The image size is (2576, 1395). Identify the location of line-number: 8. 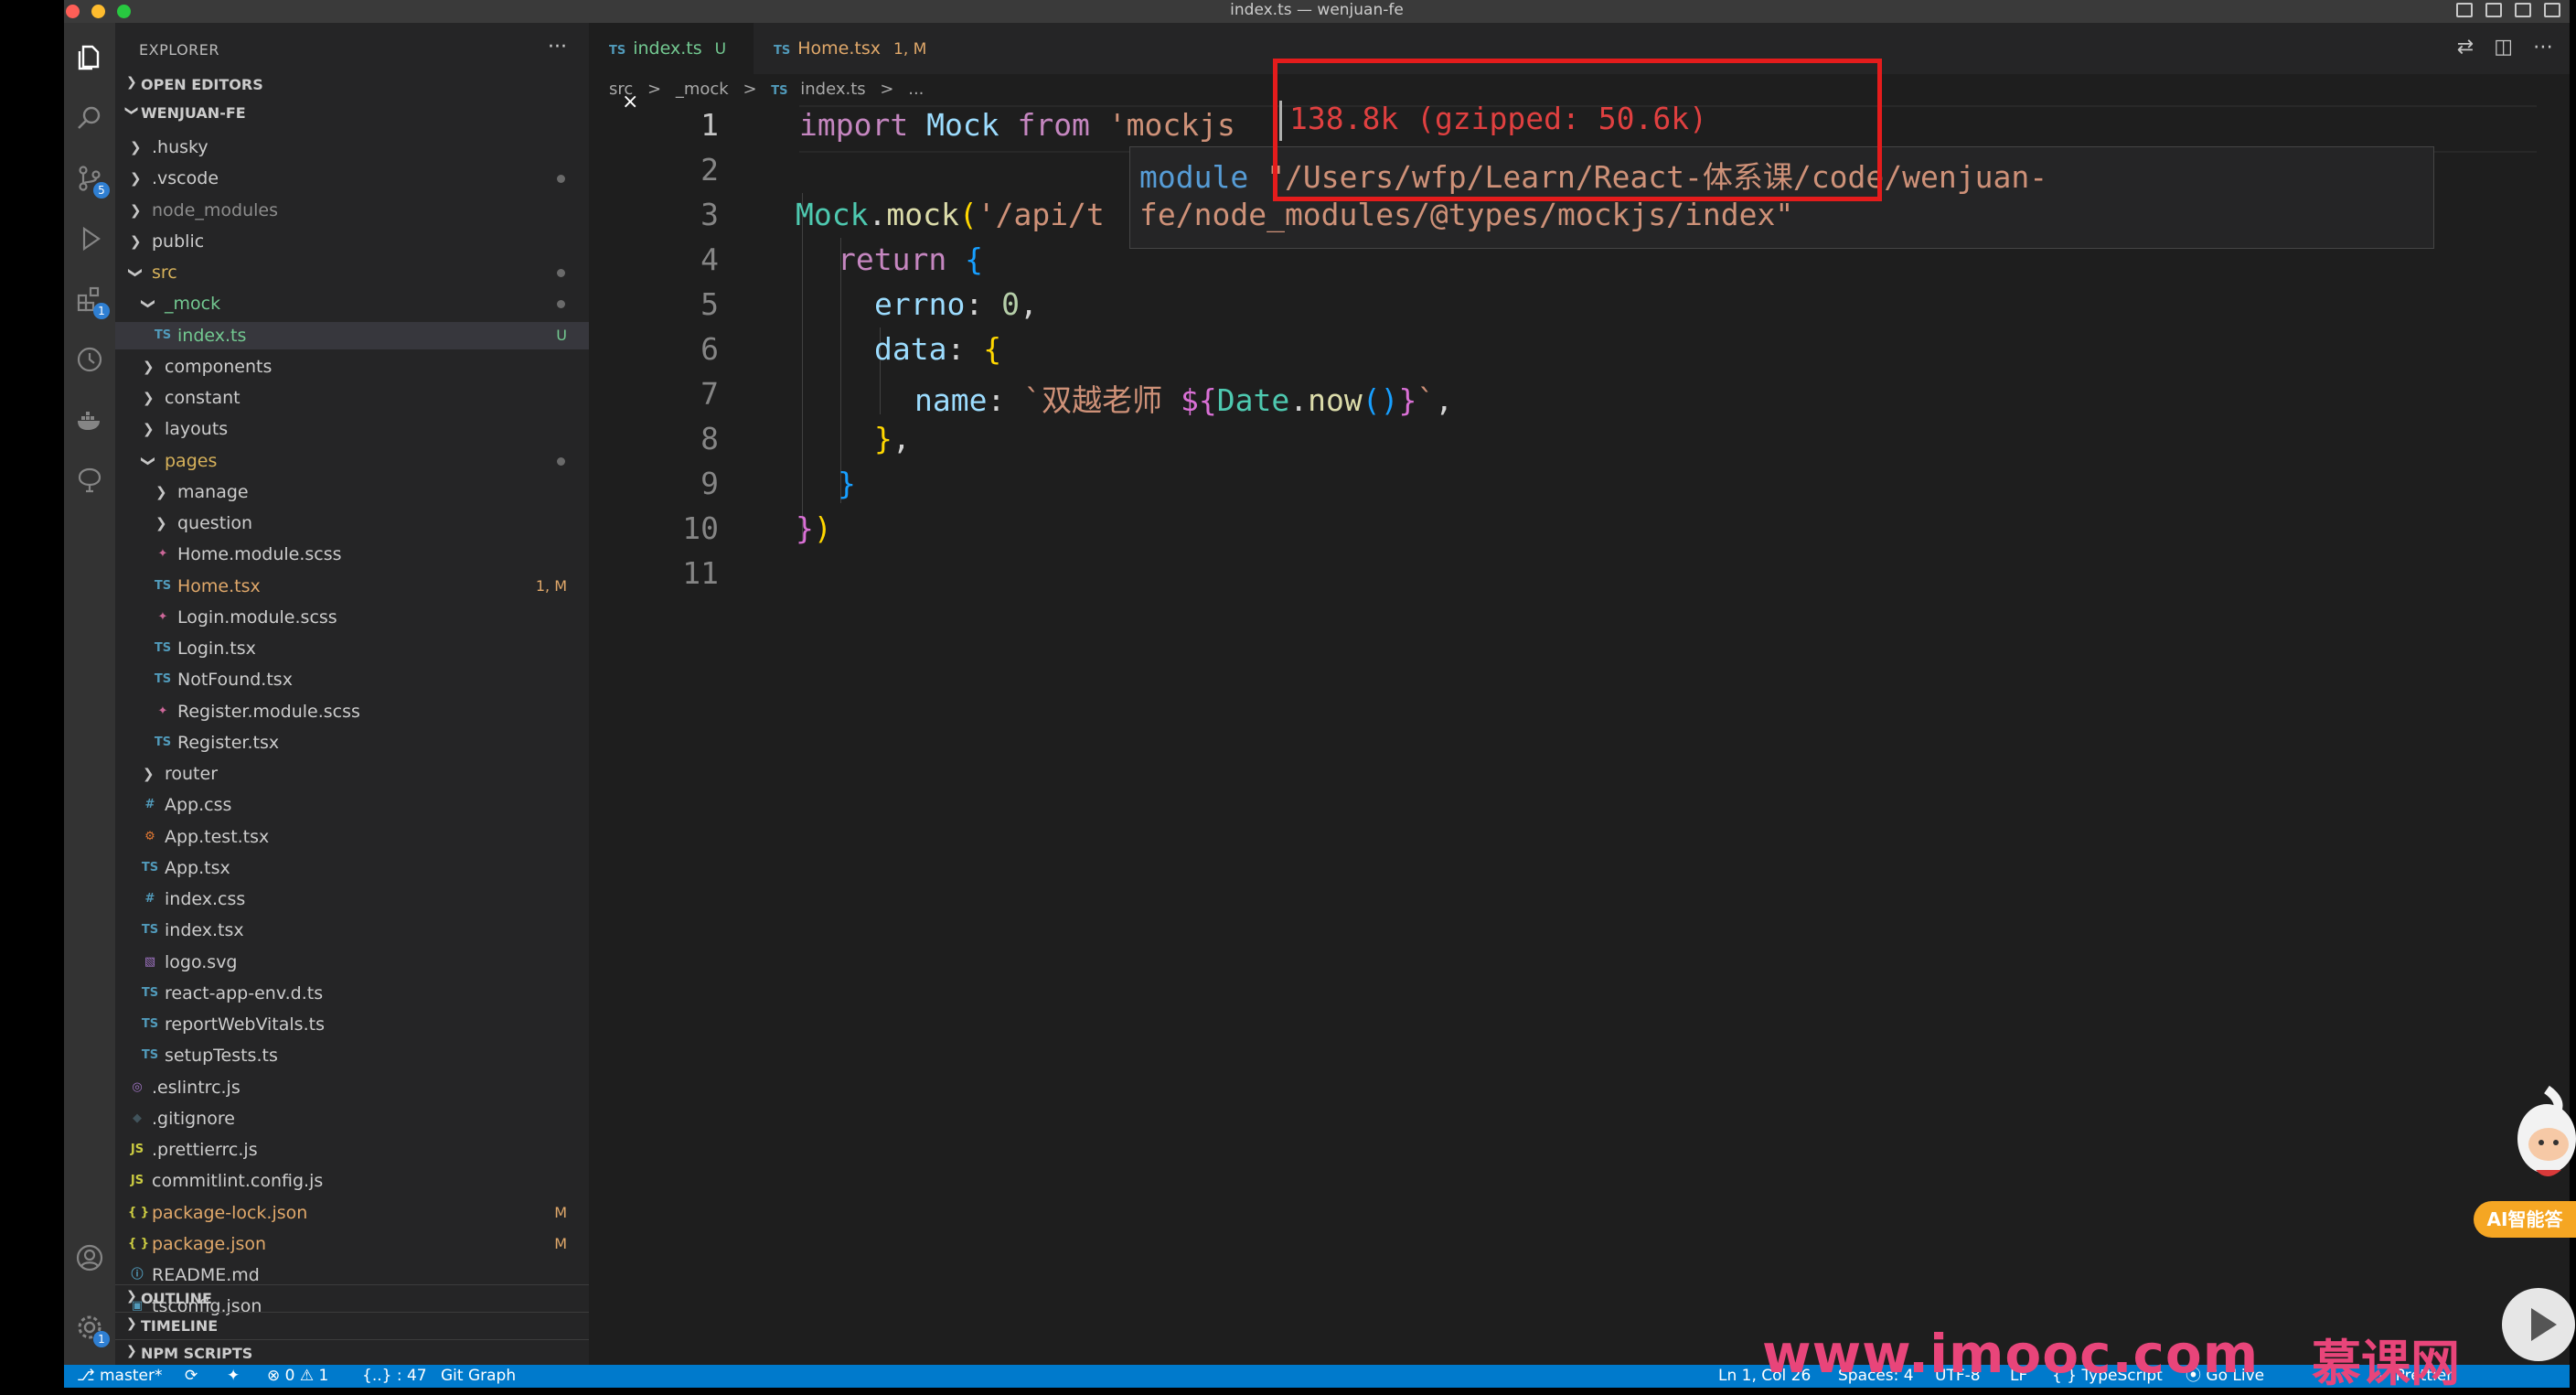
(709, 438).